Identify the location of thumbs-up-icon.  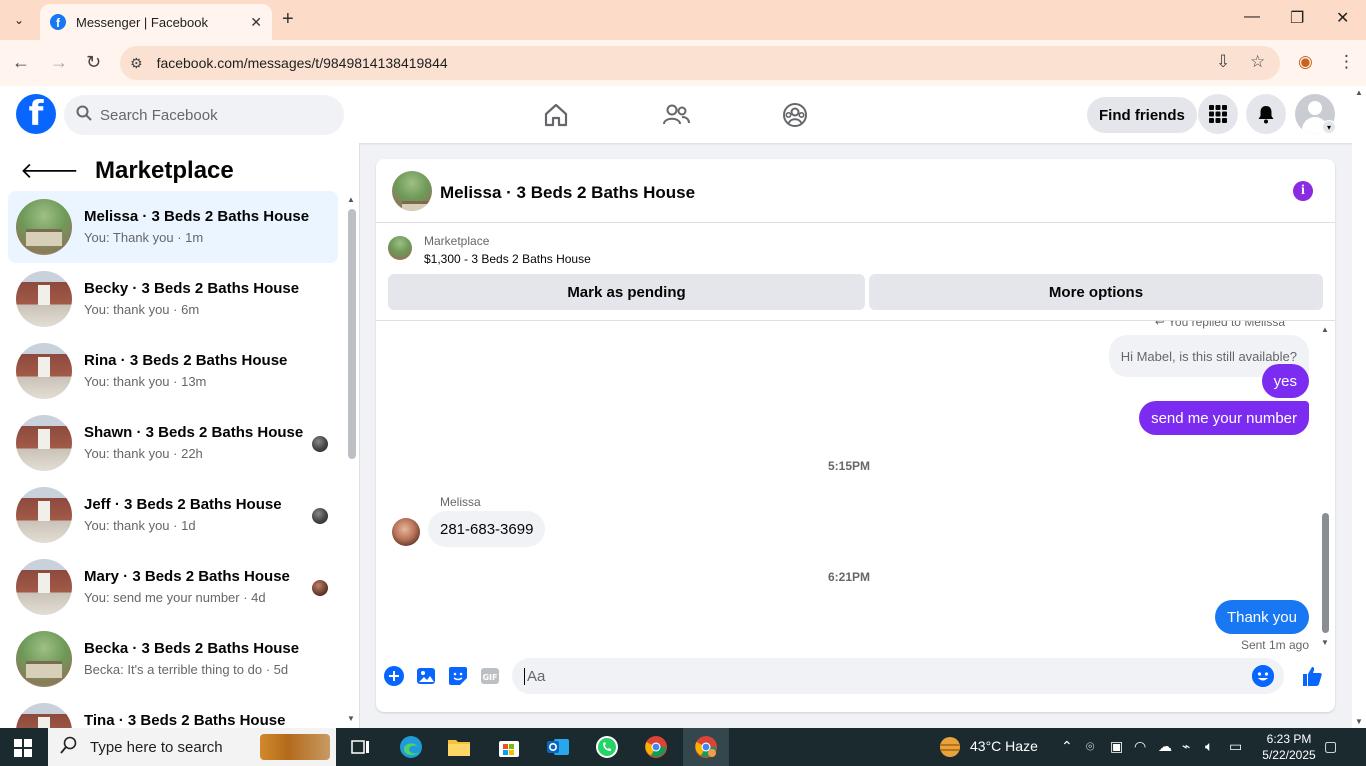
(1312, 676).